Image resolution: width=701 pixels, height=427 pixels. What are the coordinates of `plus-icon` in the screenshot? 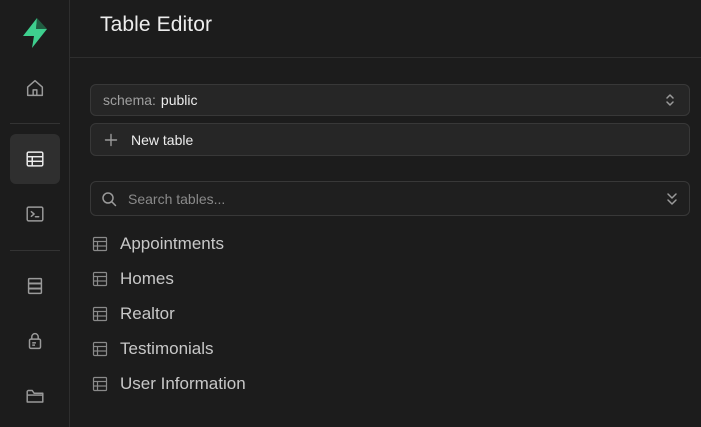 It's located at (111, 139).